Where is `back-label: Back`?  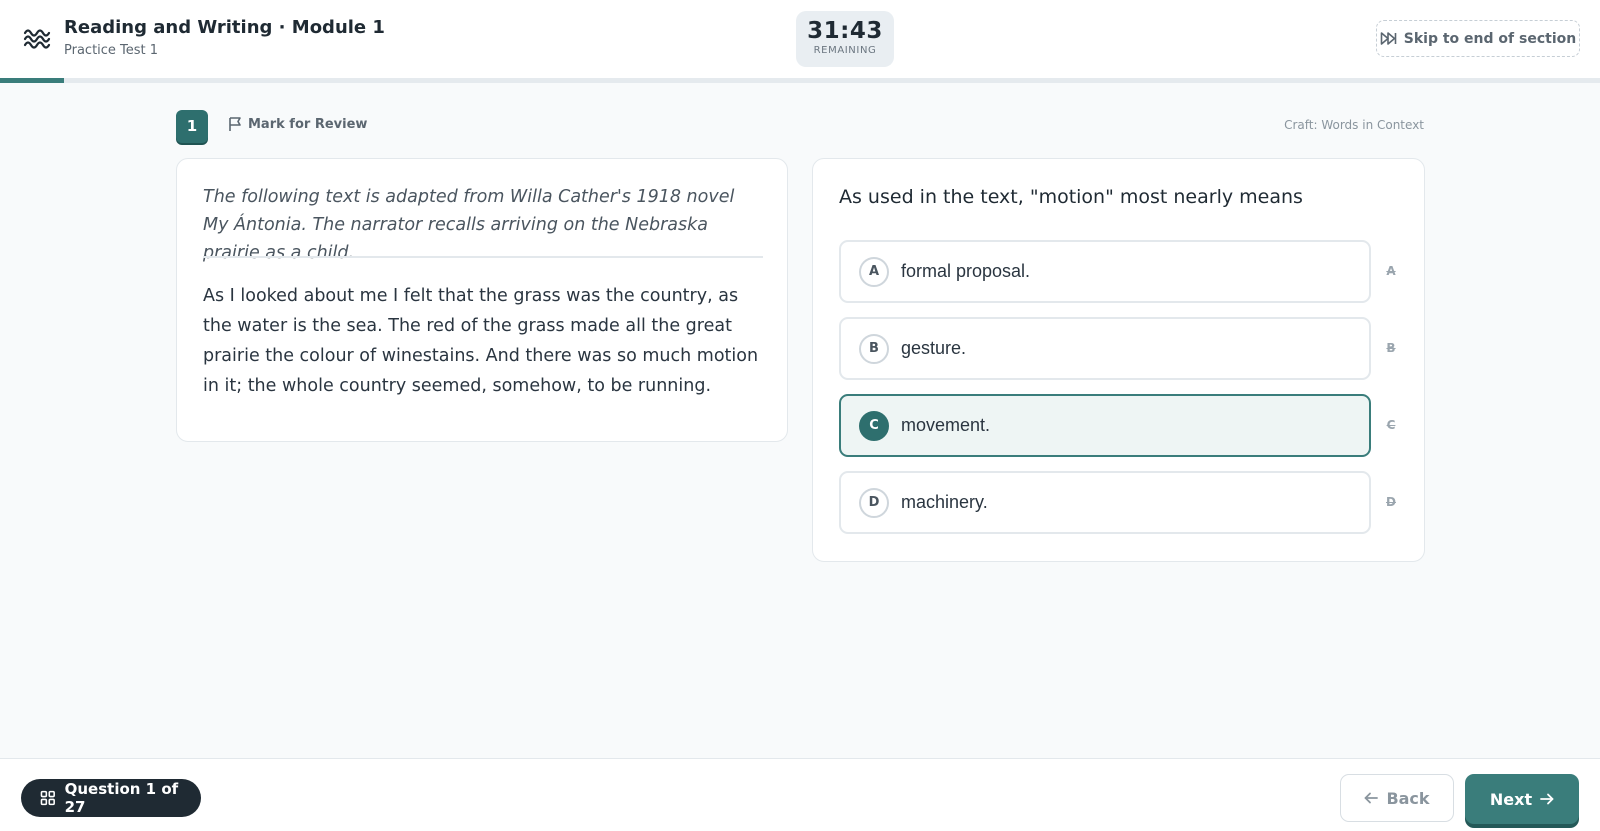
back-label: Back is located at coordinates (1408, 798).